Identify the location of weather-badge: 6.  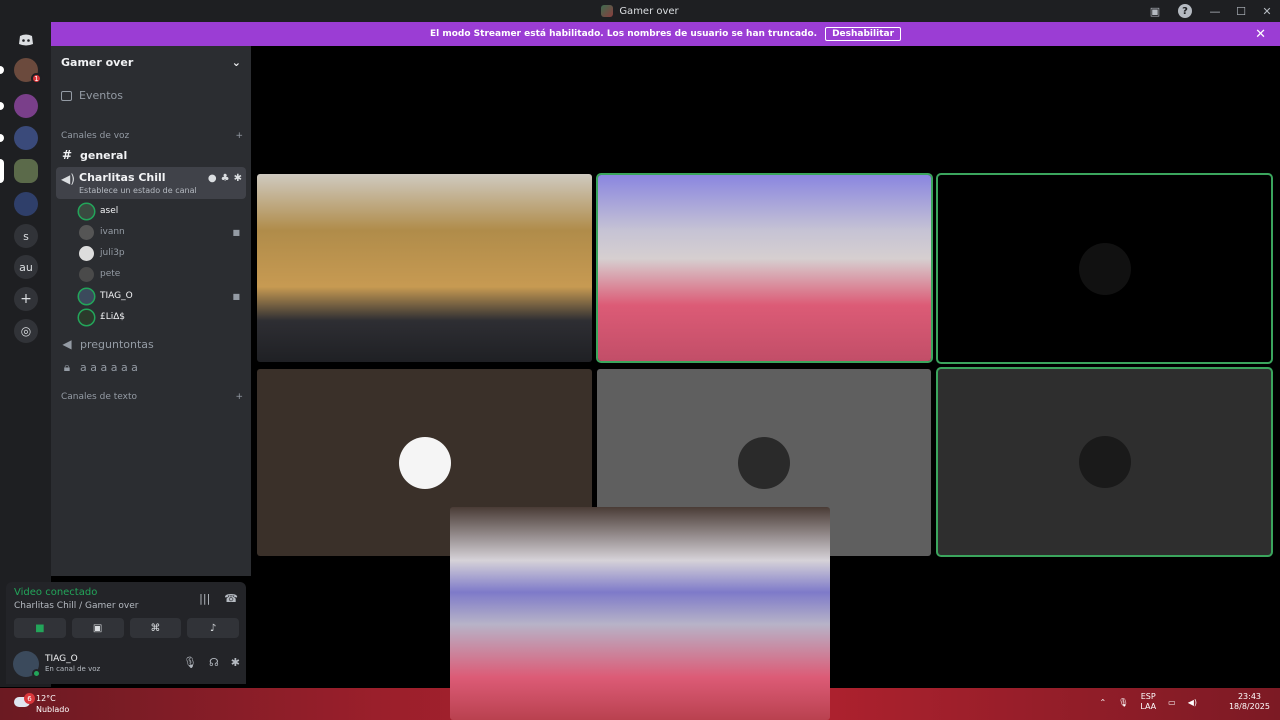
(29, 698).